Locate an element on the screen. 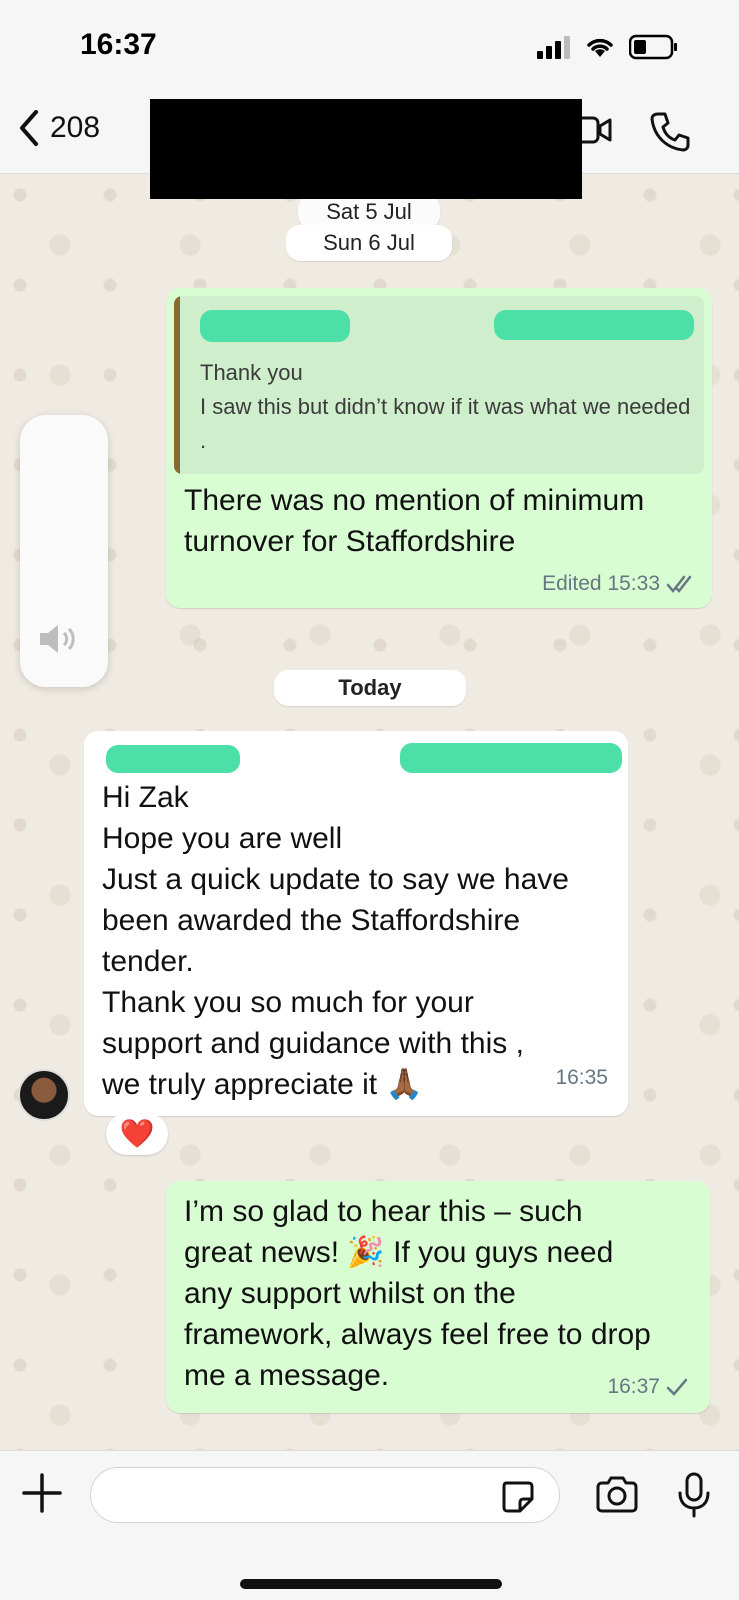 The height and width of the screenshot is (1600, 739). compose-bar is located at coordinates (369, 1525).